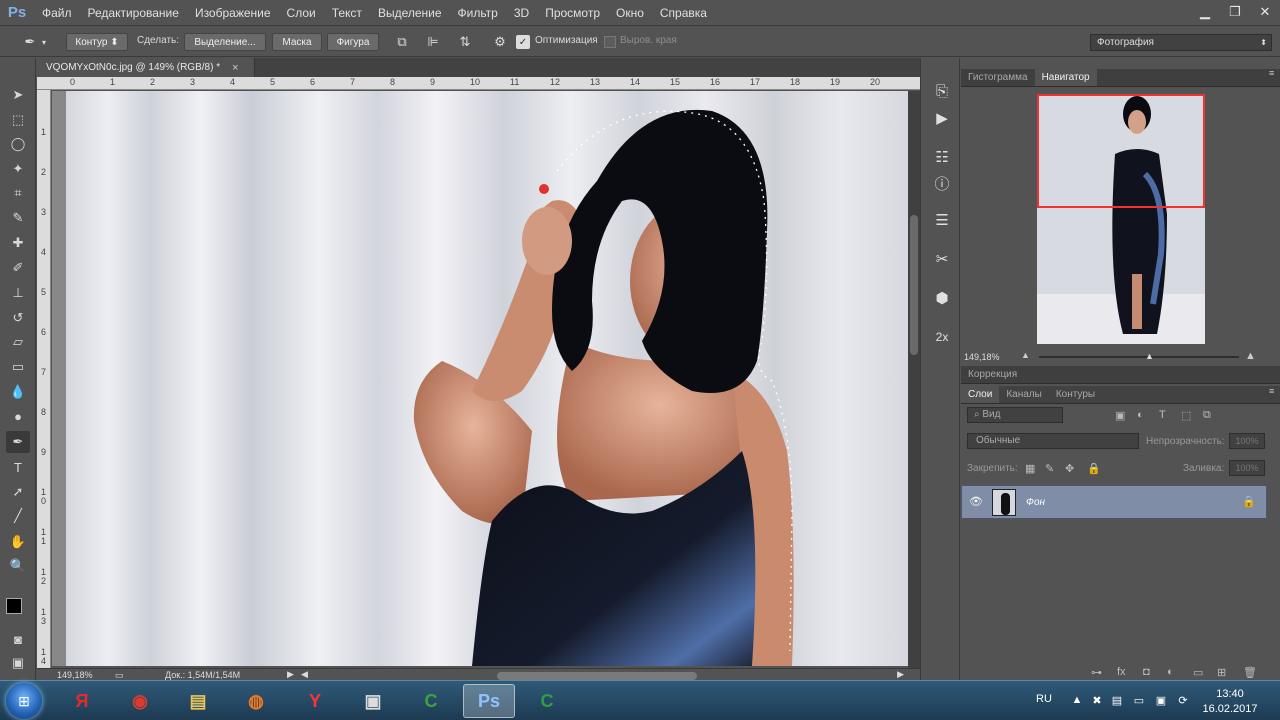 Image resolution: width=1280 pixels, height=720 pixels. Describe the element at coordinates (18, 663) in the screenshot. I see `screen-mode-icon: ▣` at that location.